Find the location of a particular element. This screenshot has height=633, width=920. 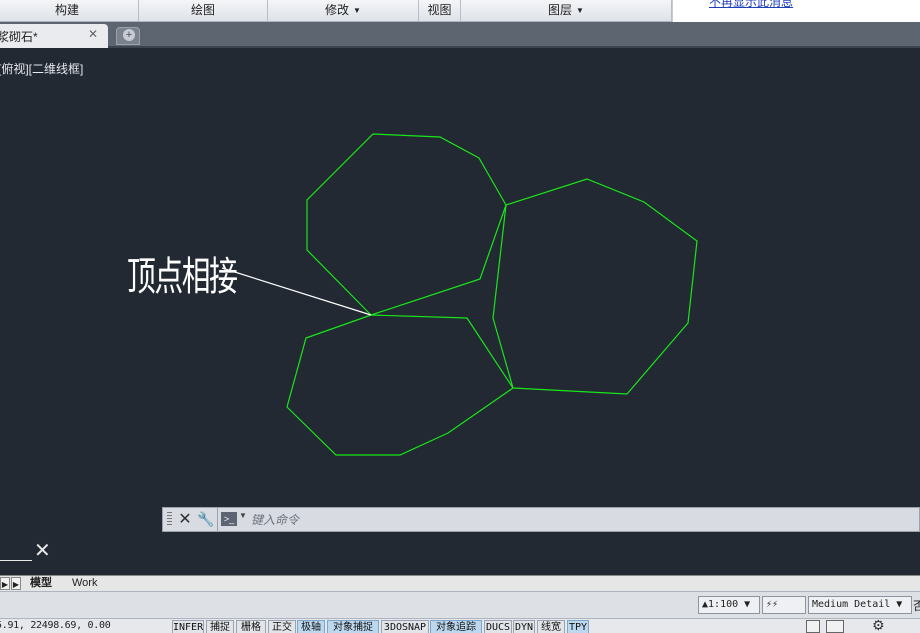

file-tab: 浆砌石* ✕ is located at coordinates (54, 36).